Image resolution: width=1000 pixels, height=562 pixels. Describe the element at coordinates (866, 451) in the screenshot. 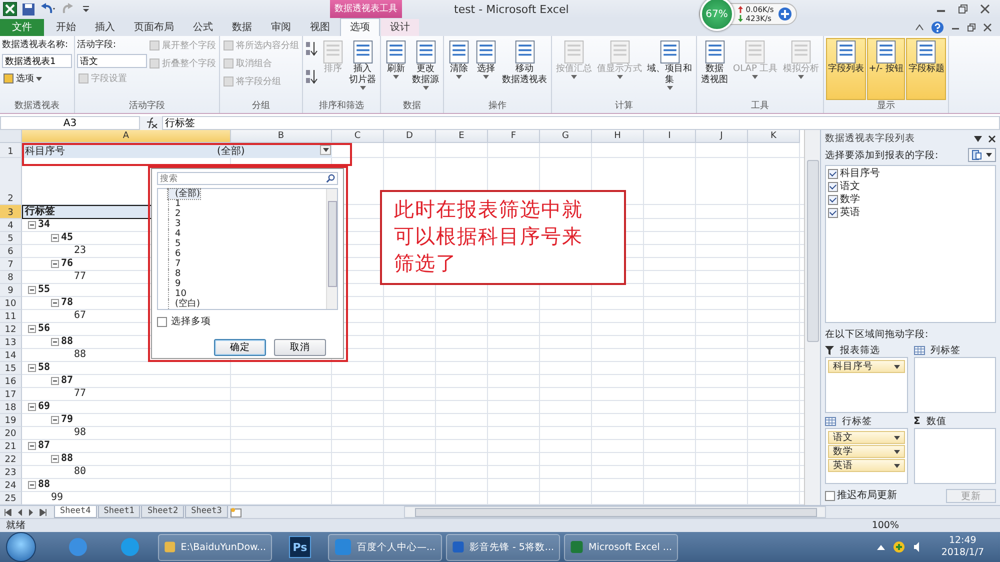

I see `field-chip: 数学` at that location.